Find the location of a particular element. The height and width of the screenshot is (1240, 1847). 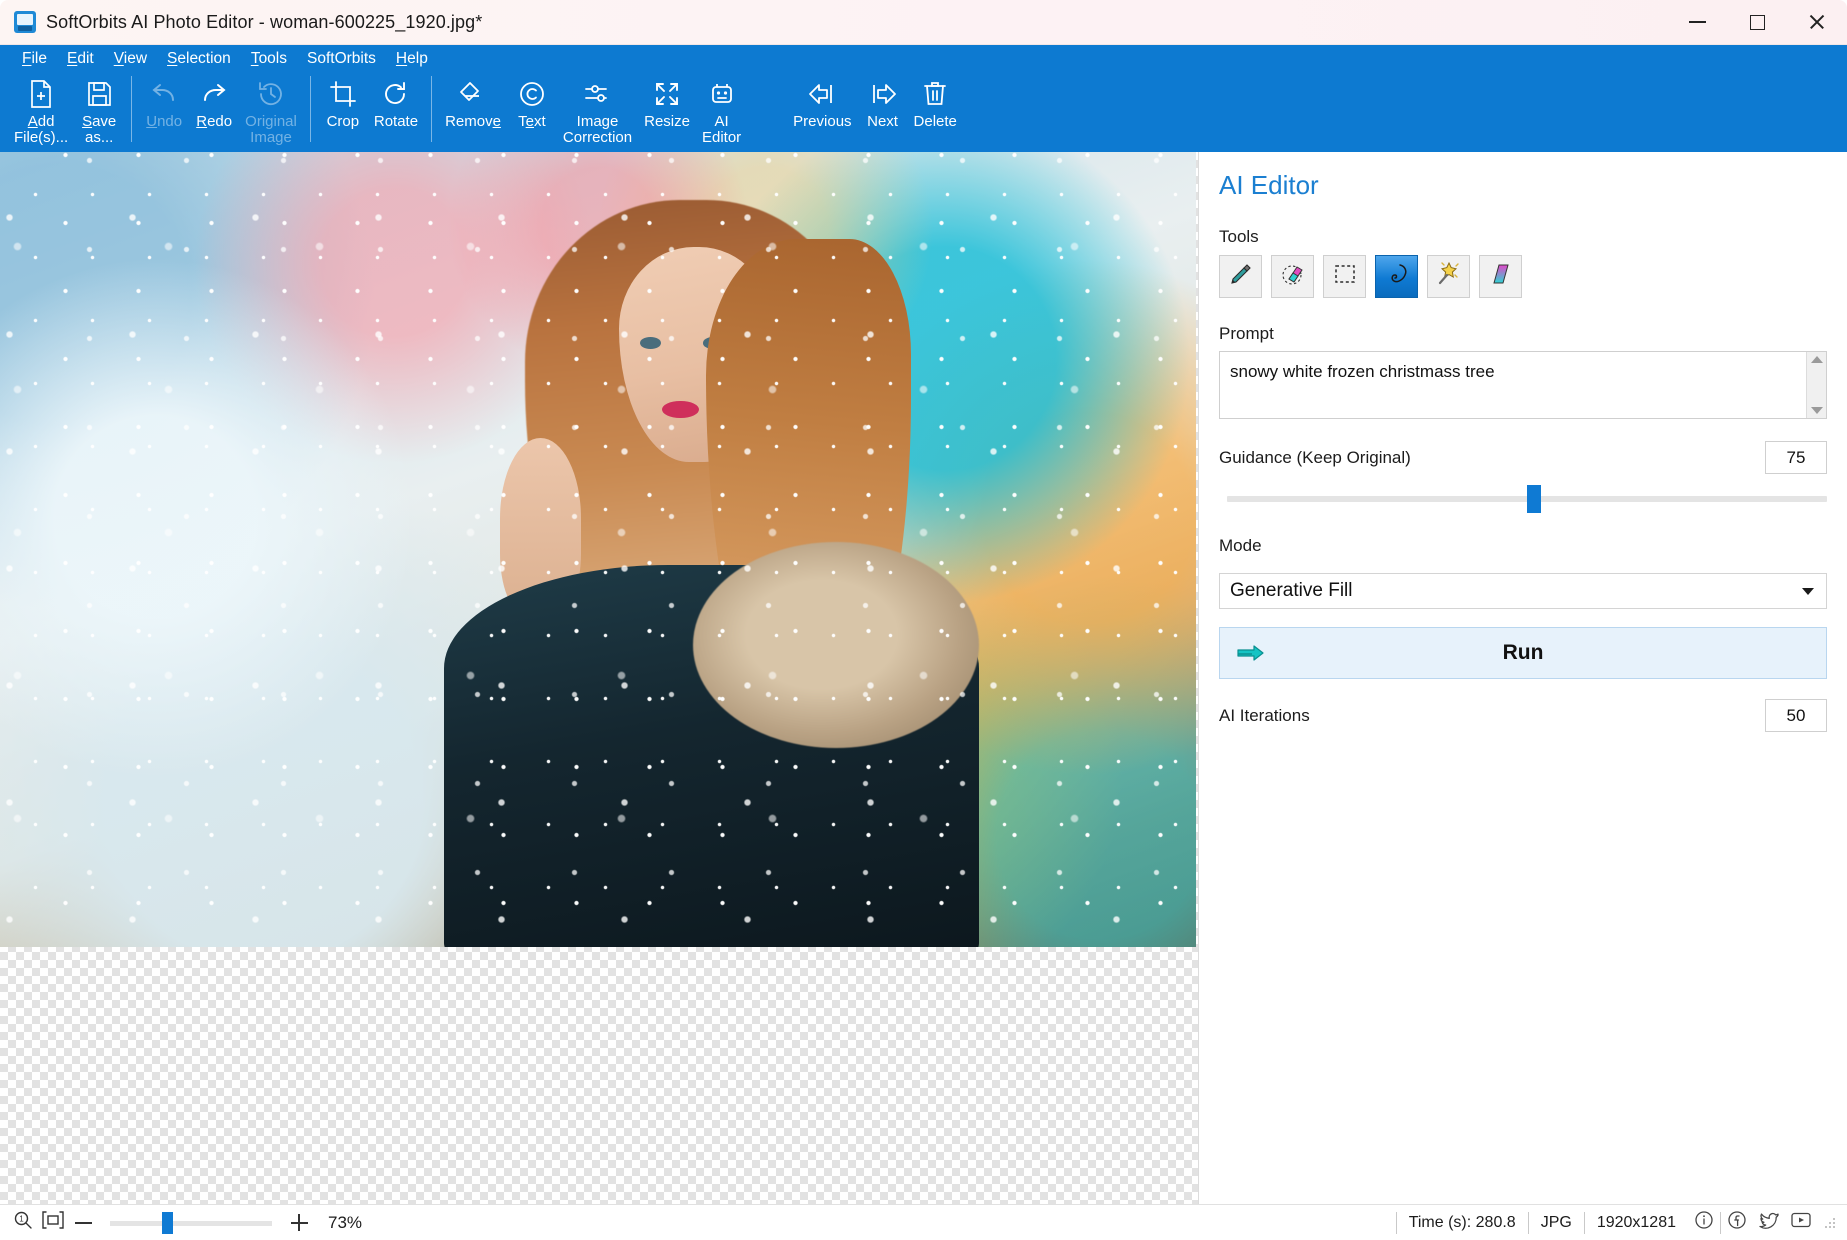

info-button is located at coordinates (1704, 1223).